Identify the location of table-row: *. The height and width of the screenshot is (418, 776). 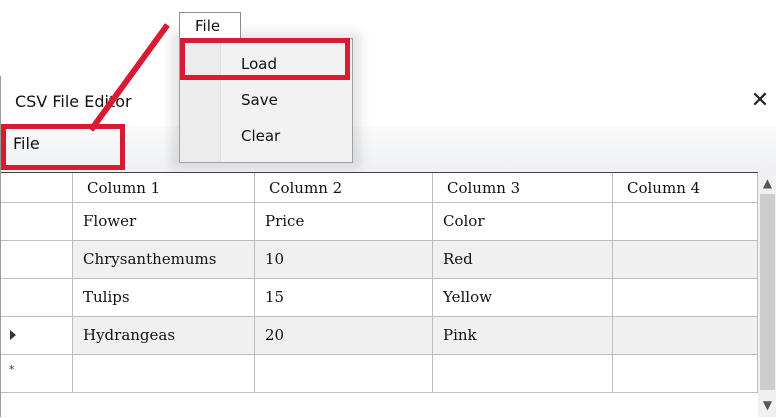
(379, 374).